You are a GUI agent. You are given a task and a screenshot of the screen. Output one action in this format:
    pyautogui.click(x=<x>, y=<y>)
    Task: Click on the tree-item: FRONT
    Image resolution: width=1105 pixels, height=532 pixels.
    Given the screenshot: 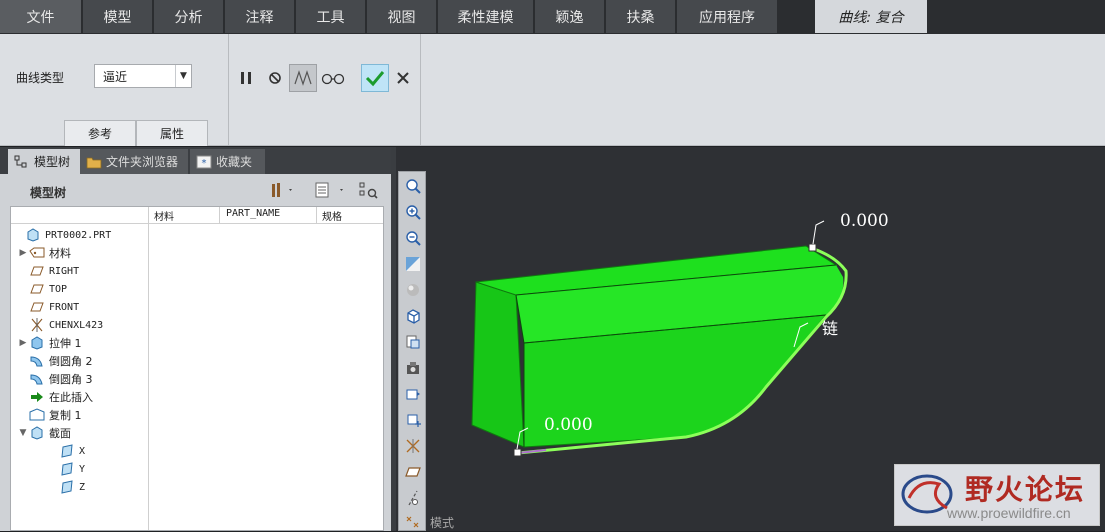 What is the action you would take?
    pyautogui.click(x=79, y=307)
    